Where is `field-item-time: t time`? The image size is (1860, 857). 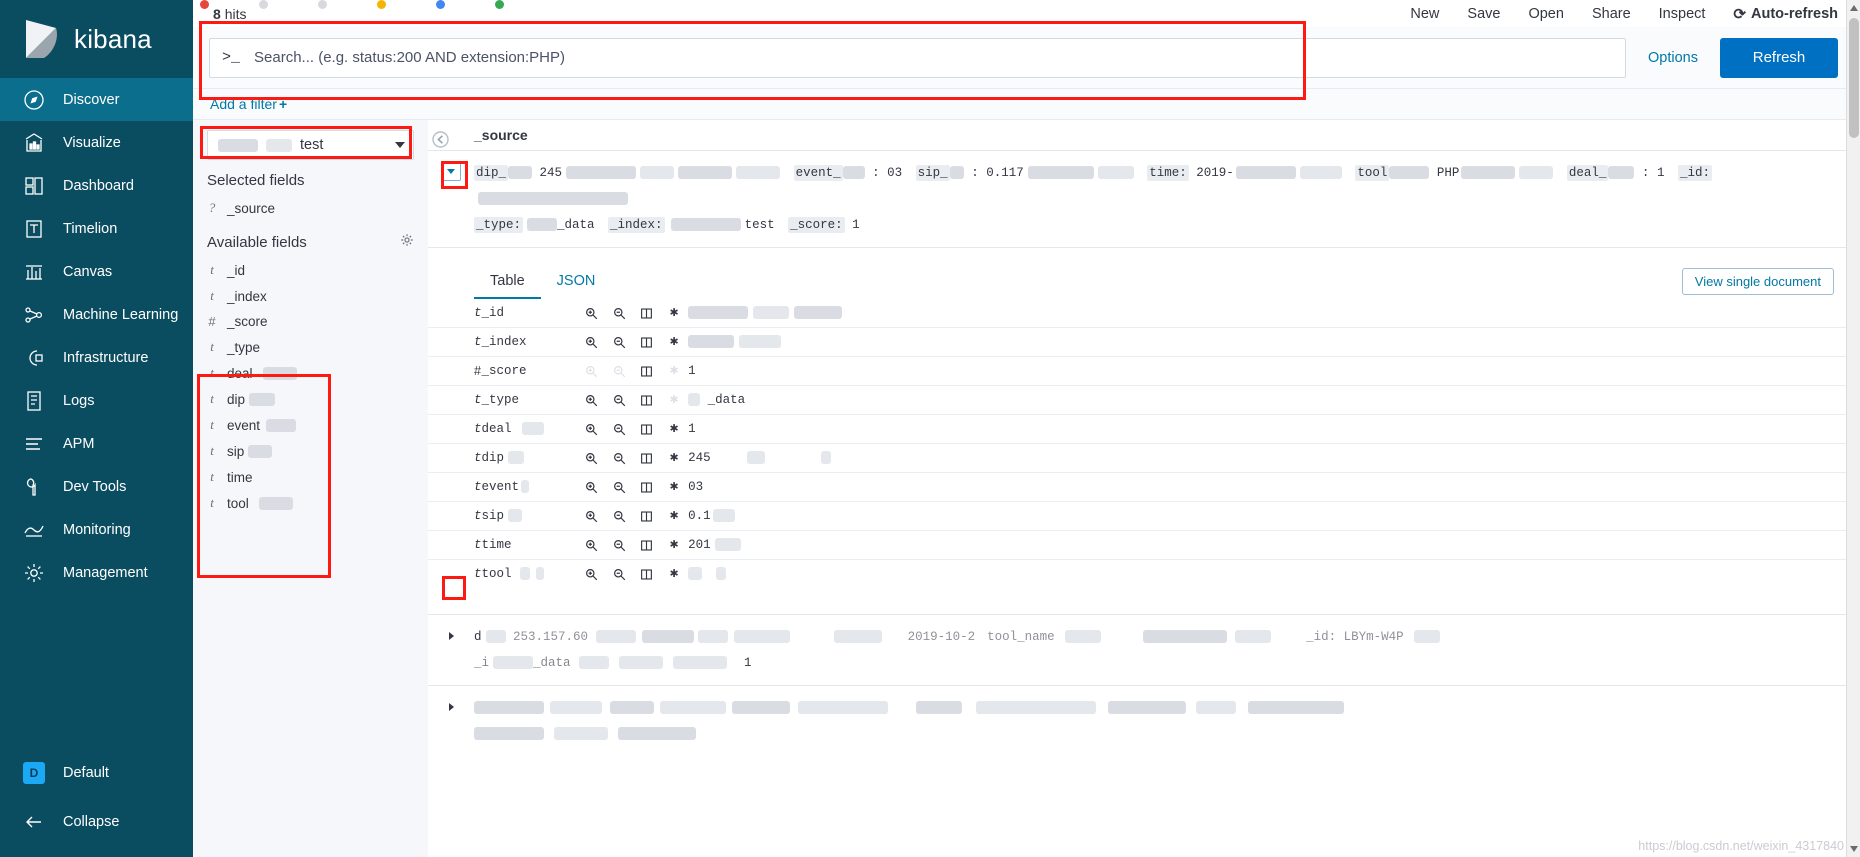 field-item-time: t time is located at coordinates (310, 477).